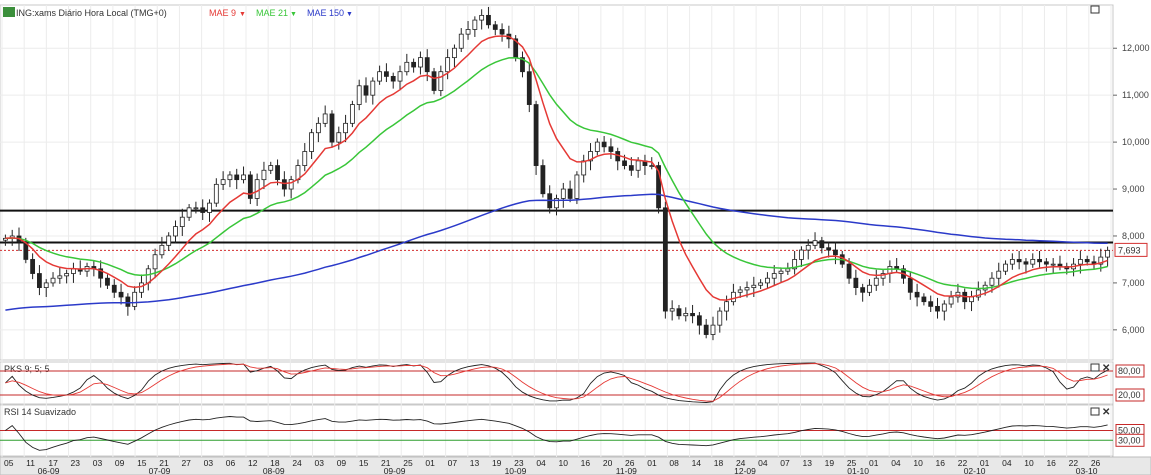 The width and height of the screenshot is (1151, 475). What do you see at coordinates (1133, 189) in the screenshot?
I see `price-tick-label: 9,000` at bounding box center [1133, 189].